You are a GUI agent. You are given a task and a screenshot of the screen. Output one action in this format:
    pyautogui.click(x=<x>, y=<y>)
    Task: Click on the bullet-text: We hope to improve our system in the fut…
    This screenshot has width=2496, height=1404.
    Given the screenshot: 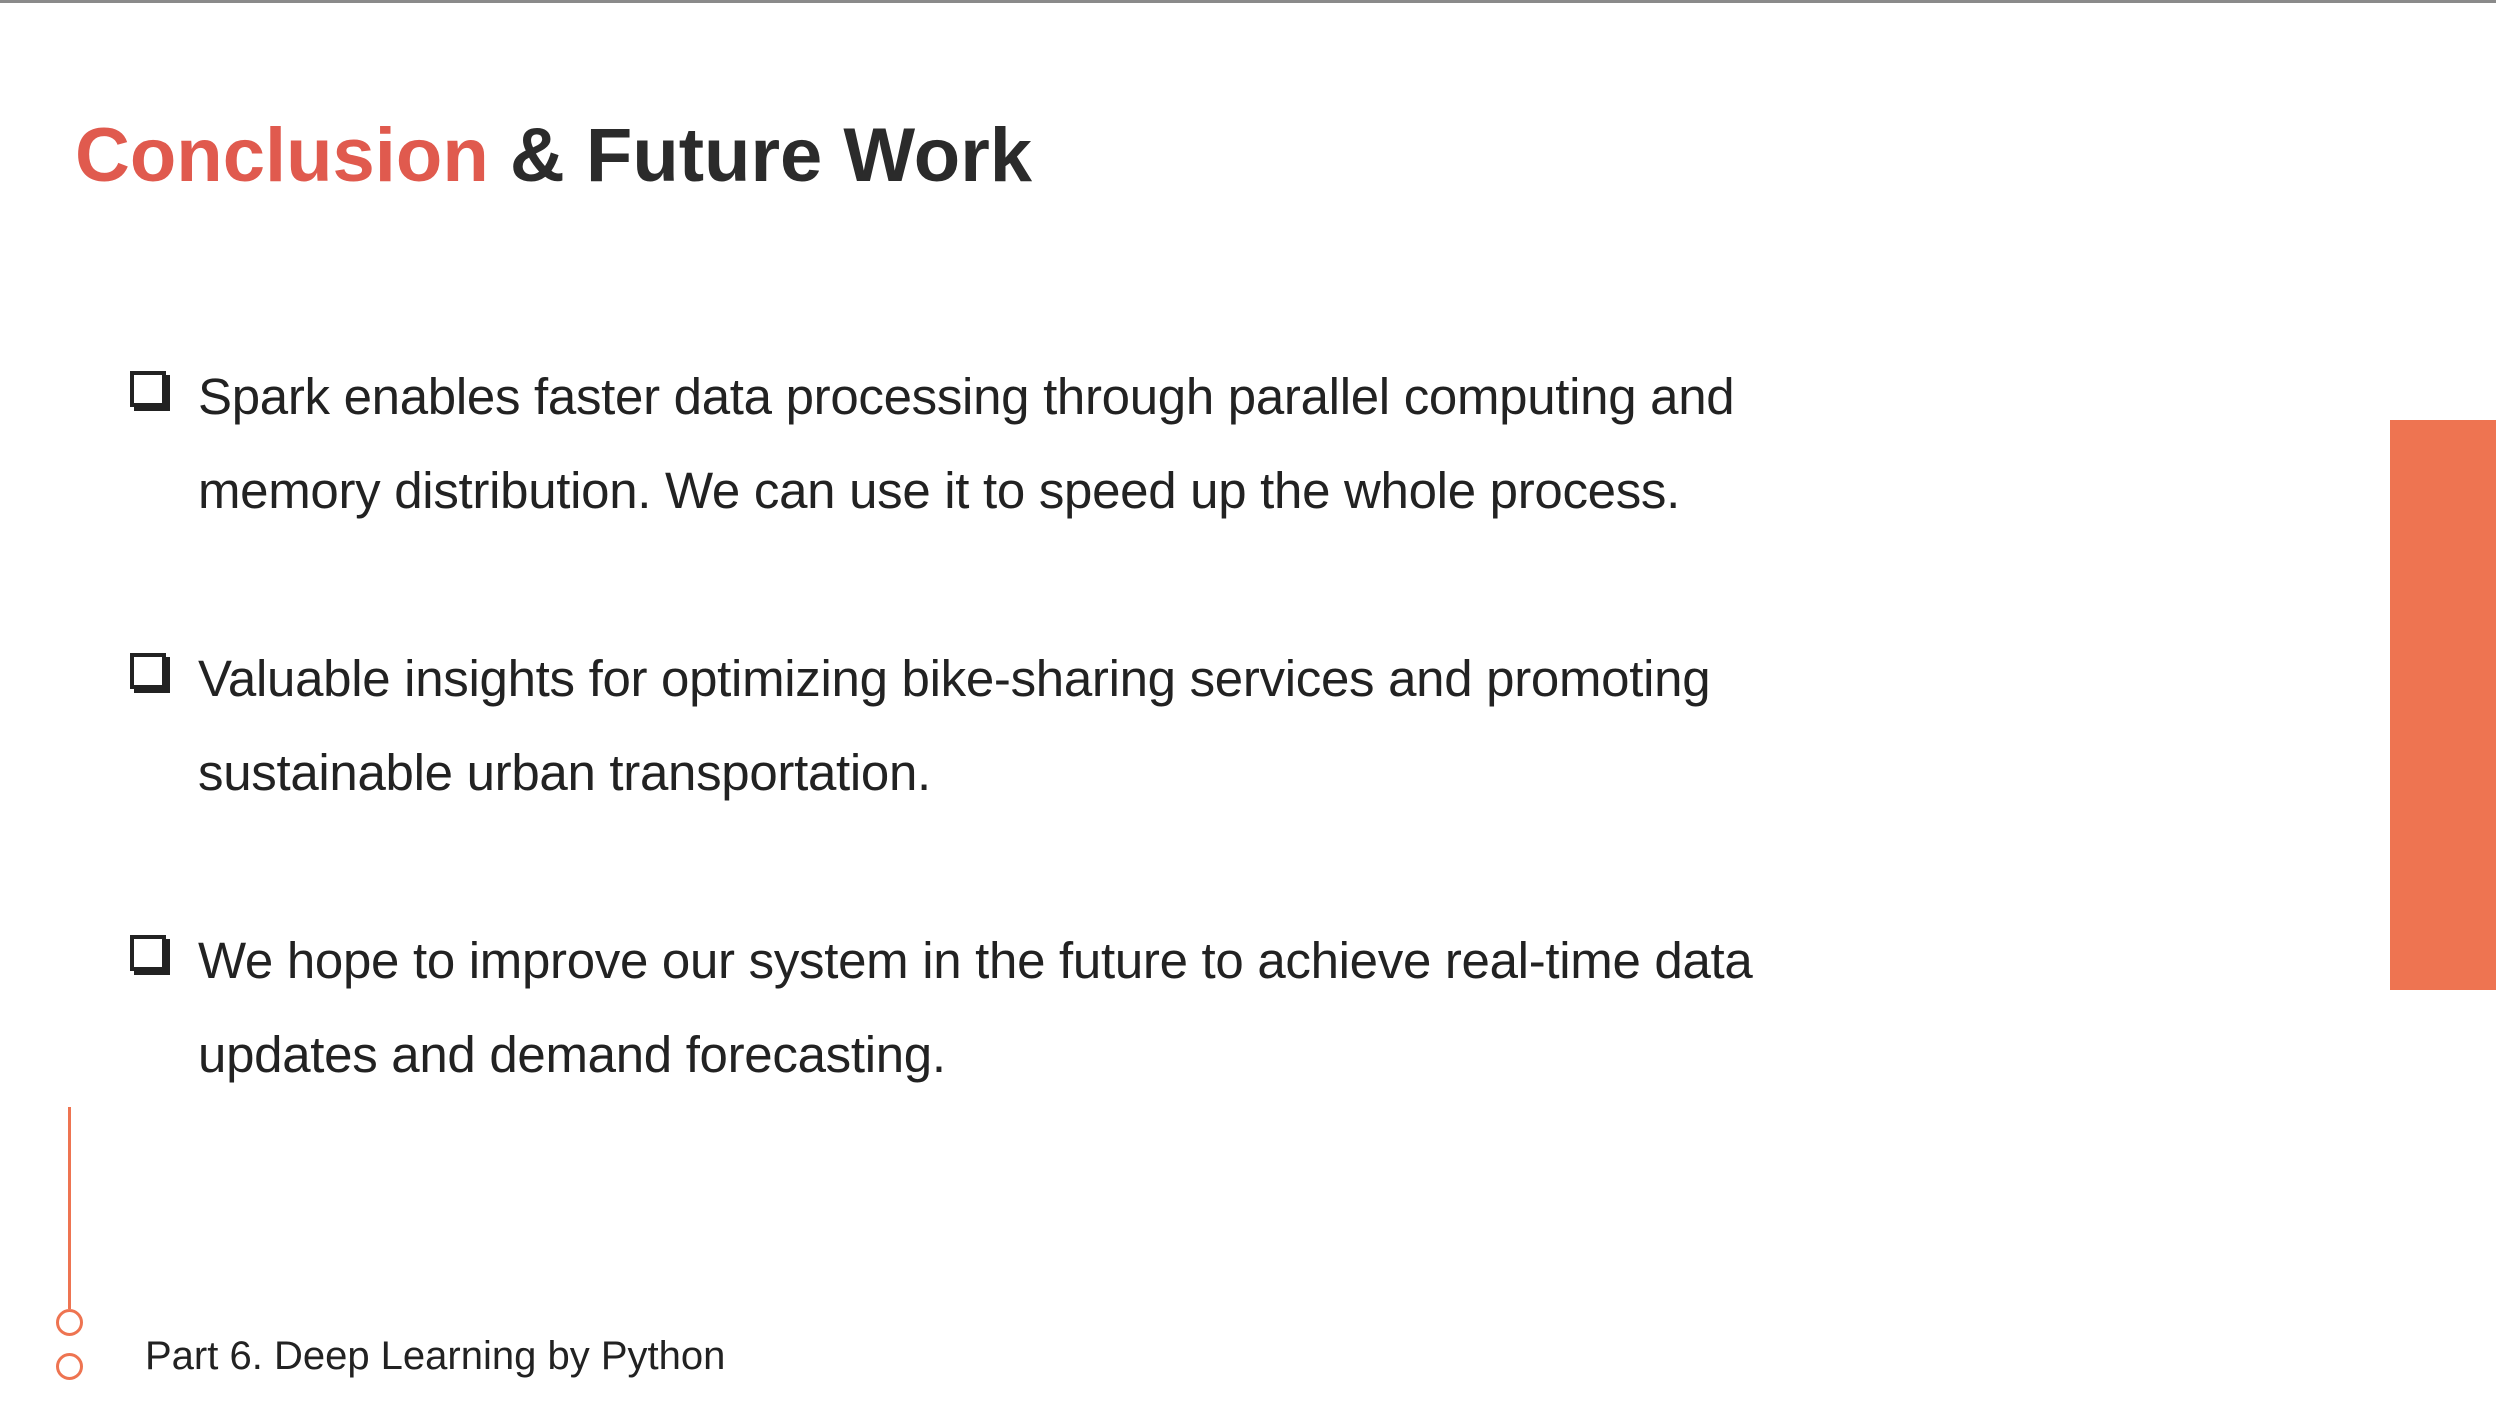 What is the action you would take?
    pyautogui.click(x=975, y=1007)
    